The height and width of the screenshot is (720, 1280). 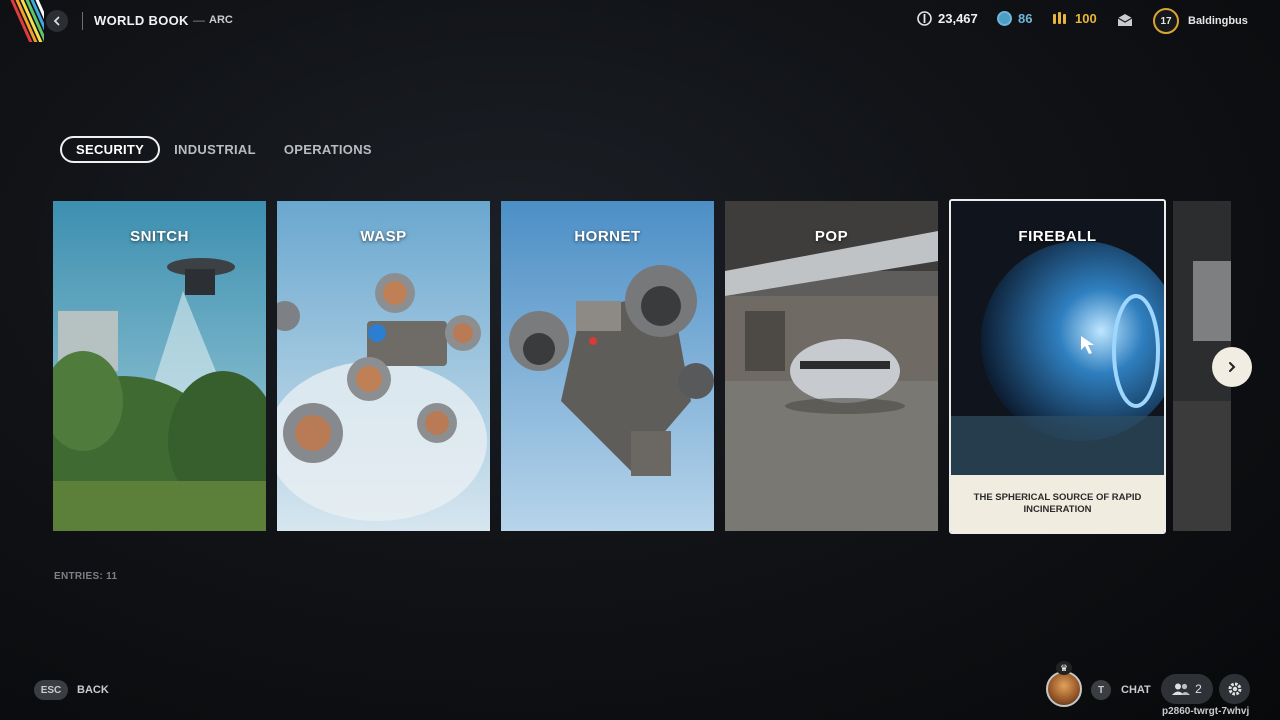 I want to click on entries-count: ENTRIES: 11, so click(x=86, y=576).